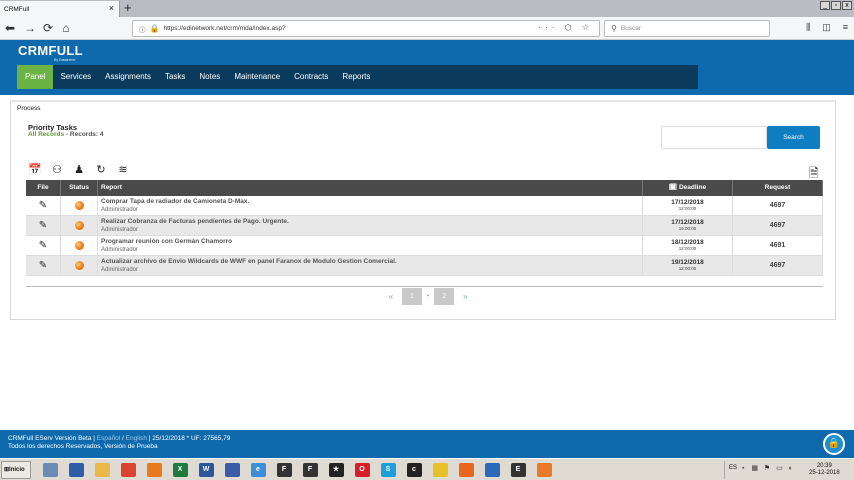  I want to click on logo: CRMFULL, so click(50, 50).